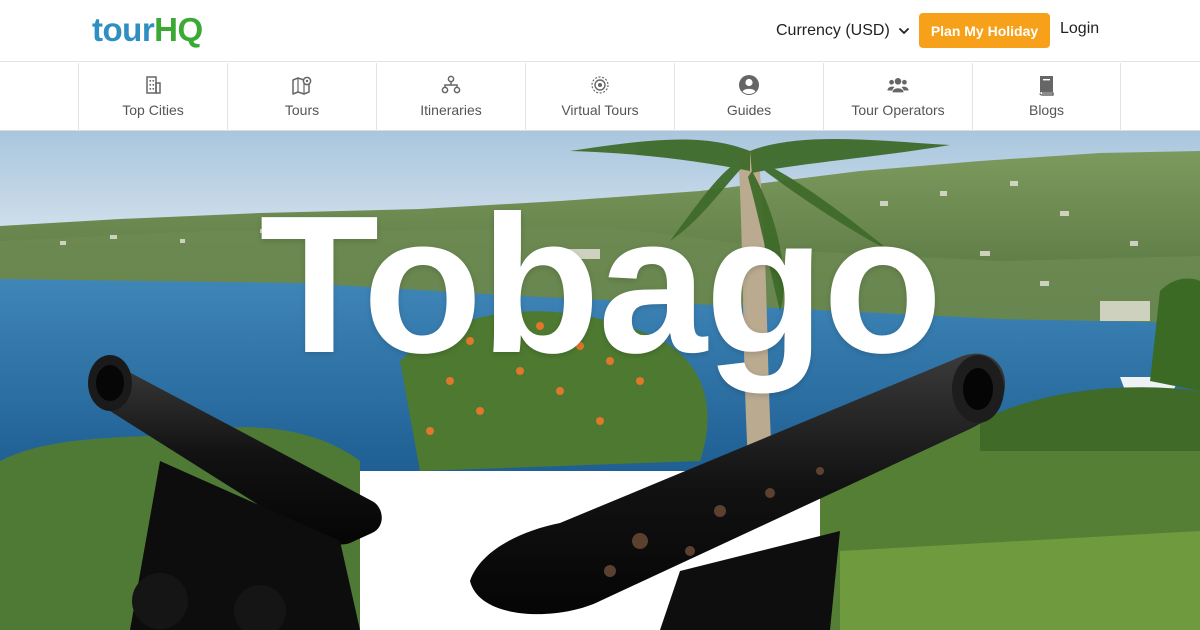  I want to click on chevron-down-icon, so click(903, 31).